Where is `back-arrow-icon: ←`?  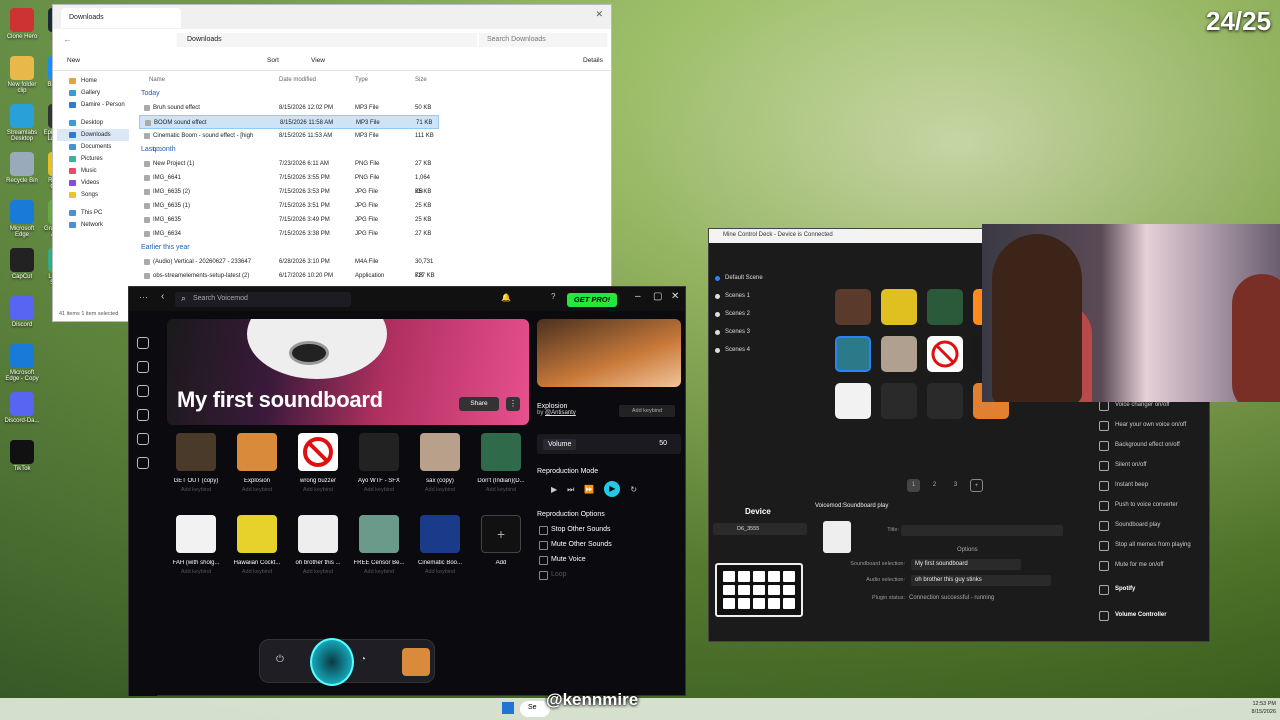
back-arrow-icon: ← is located at coordinates (67, 39).